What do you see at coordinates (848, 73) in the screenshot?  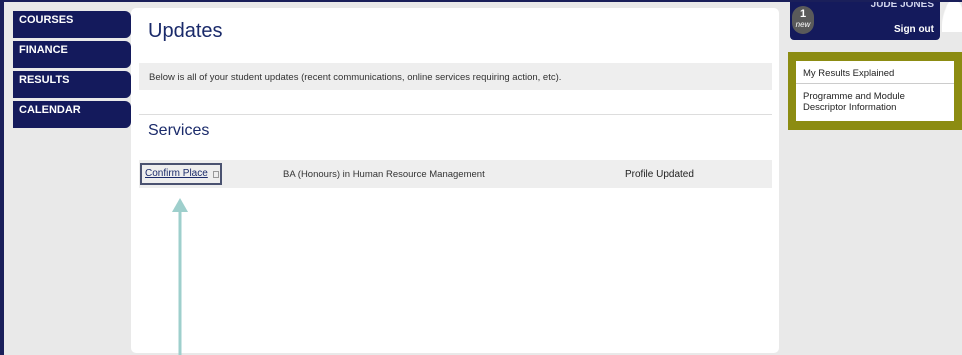 I see `link-results-explained: My Results Explained` at bounding box center [848, 73].